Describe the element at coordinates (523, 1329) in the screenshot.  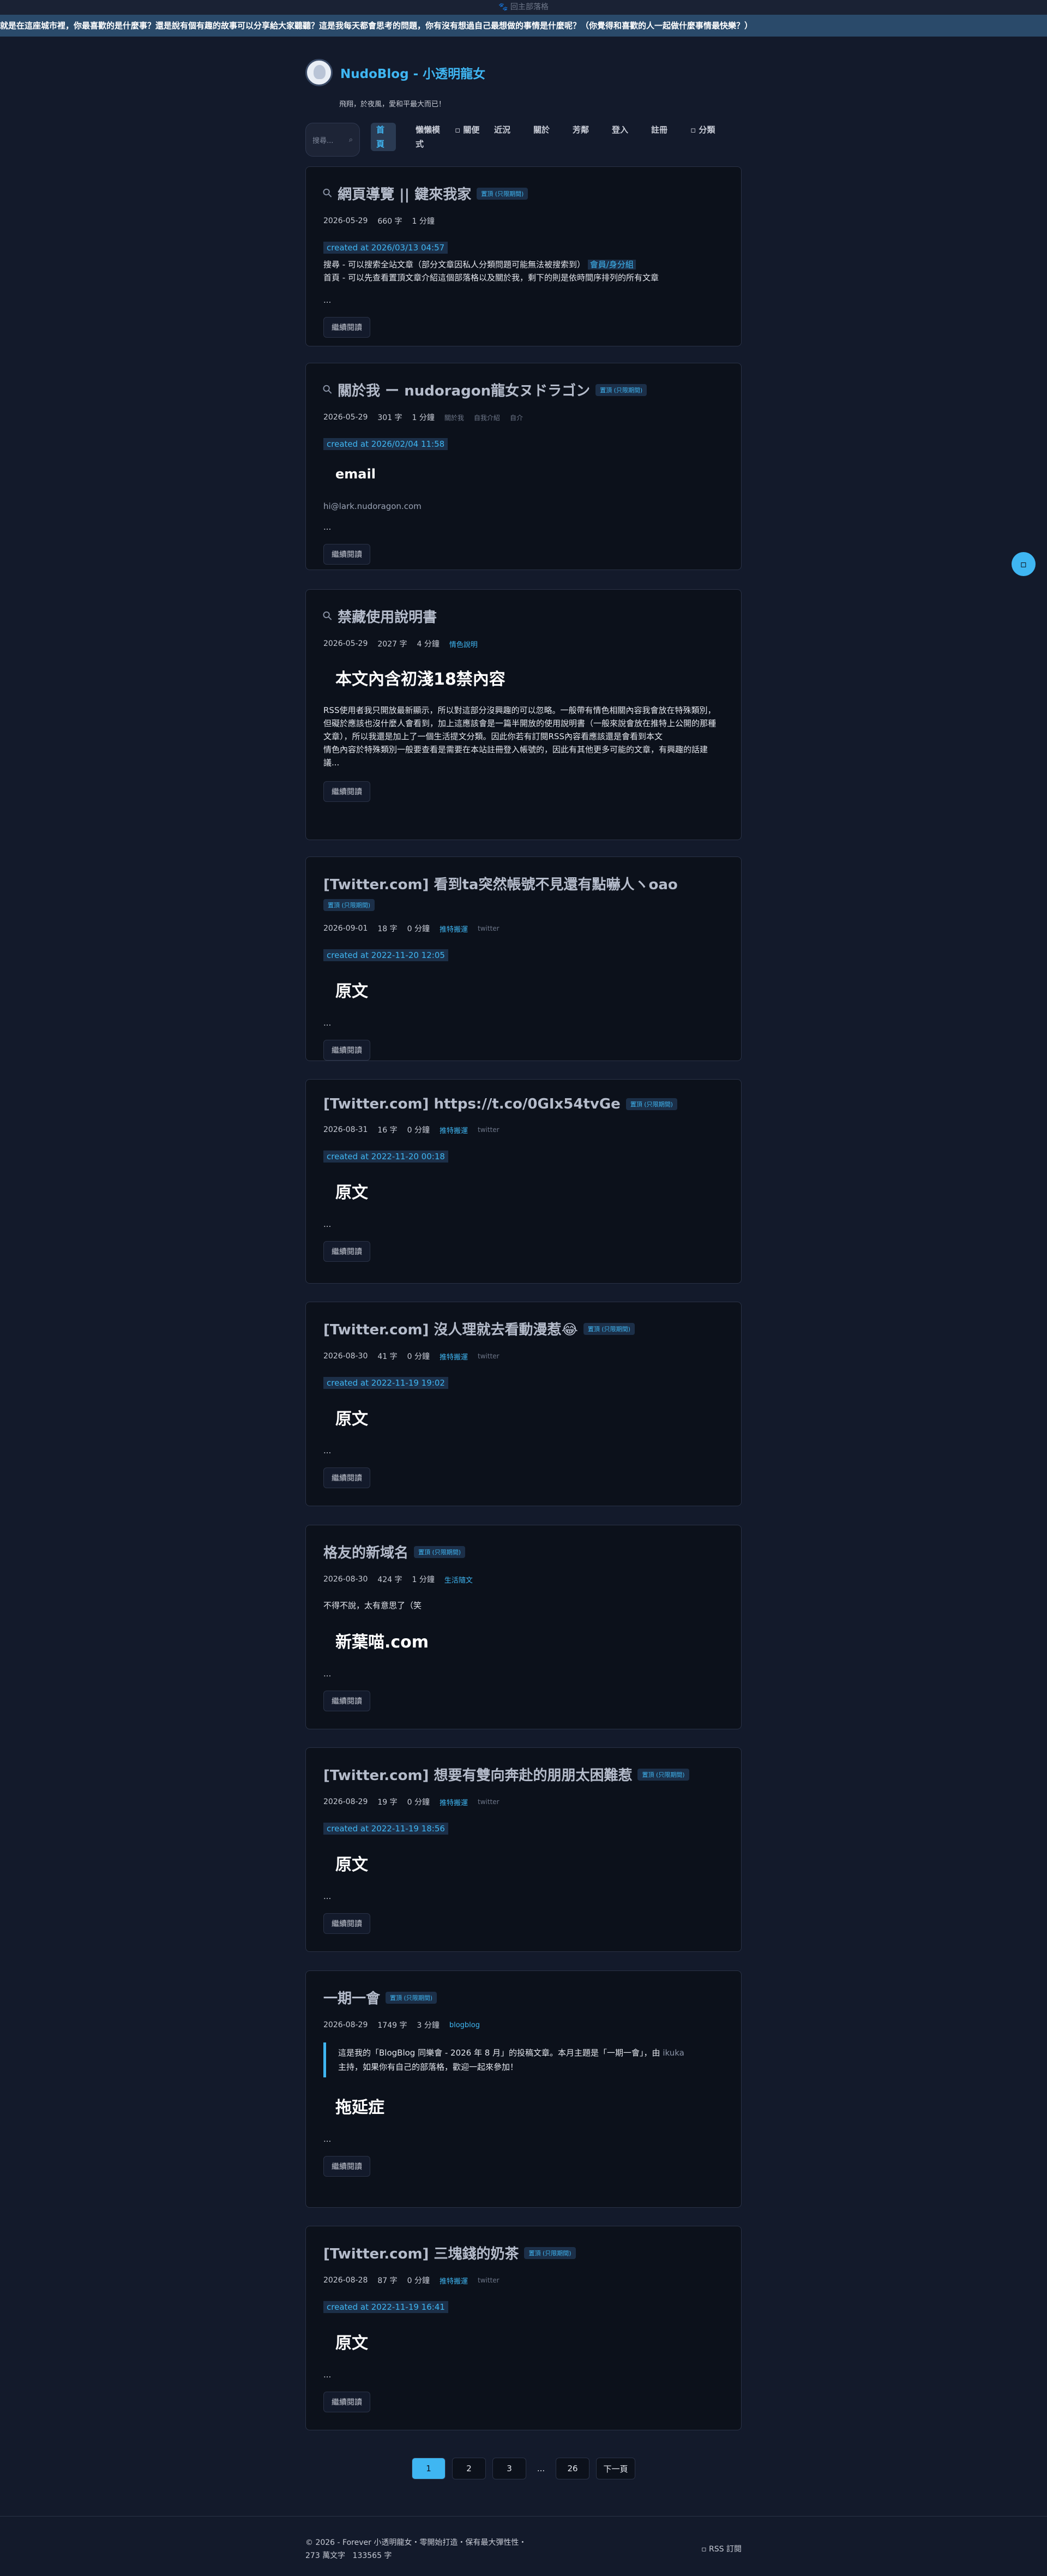
I see `post-title: [Twitter.com] 沒人理就去看動漫惹😂 置頂 (只限期間)` at that location.